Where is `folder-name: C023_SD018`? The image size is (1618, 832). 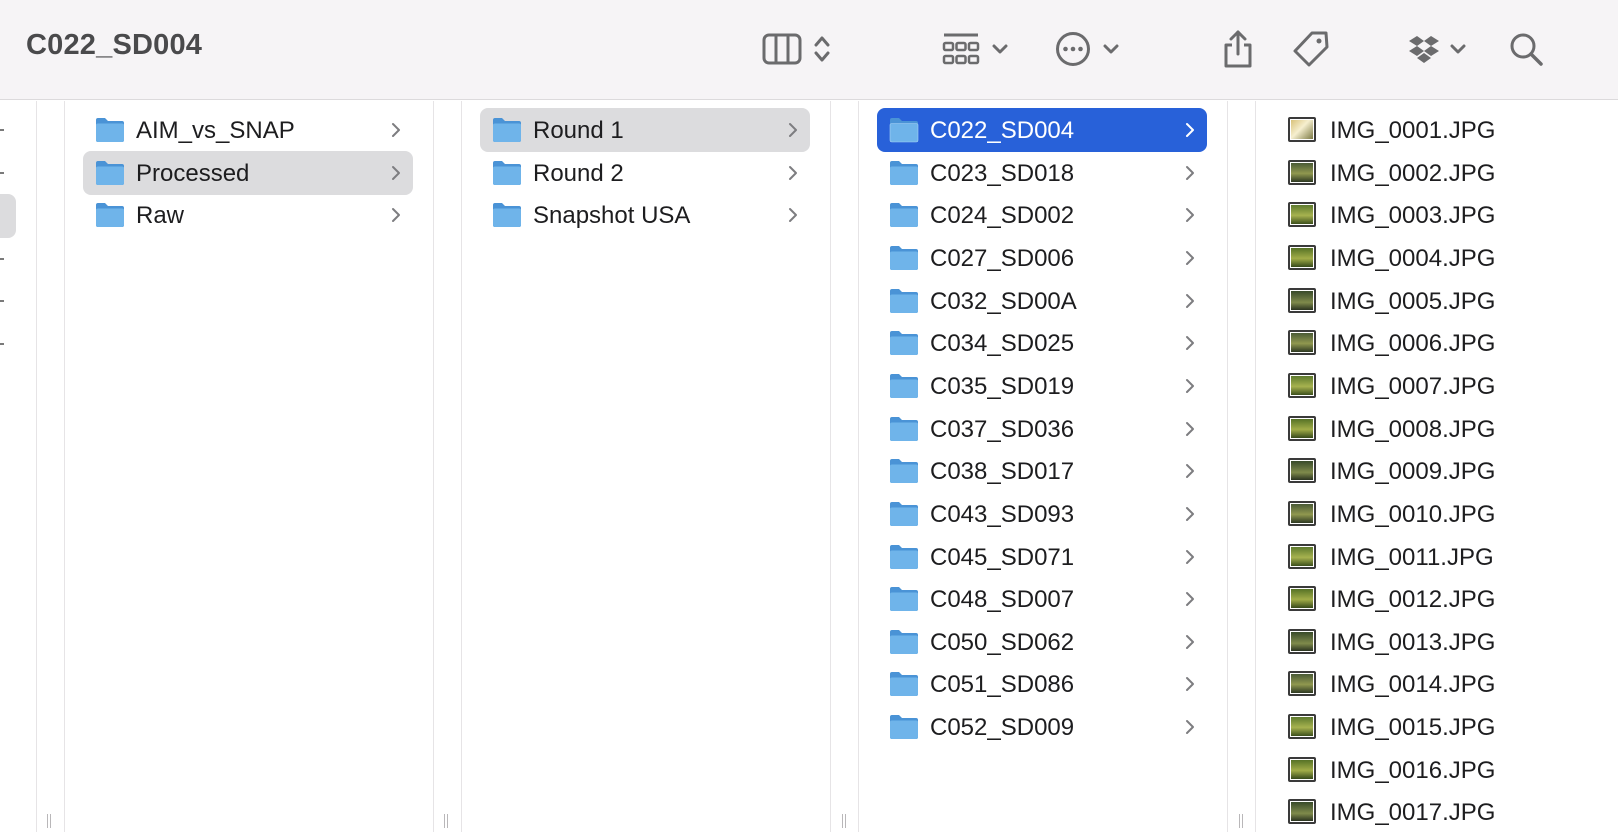
folder-name: C023_SD018 is located at coordinates (1002, 173).